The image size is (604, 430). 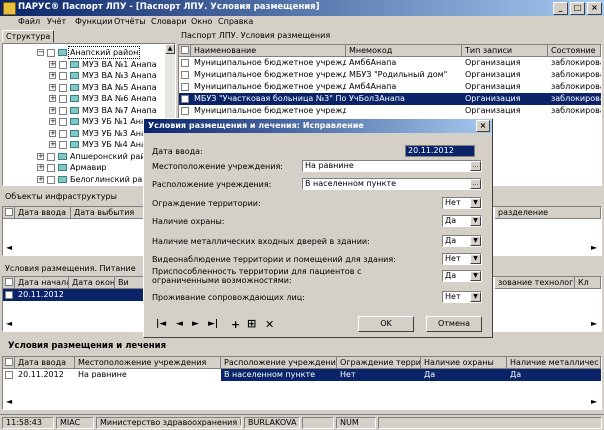 What do you see at coordinates (83, 133) in the screenshot?
I see `tree-item: + МУЗ УБ №3 Анапа` at bounding box center [83, 133].